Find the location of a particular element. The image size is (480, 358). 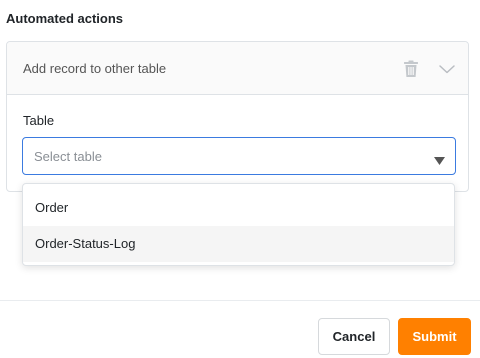

caret-down-icon is located at coordinates (439, 158).